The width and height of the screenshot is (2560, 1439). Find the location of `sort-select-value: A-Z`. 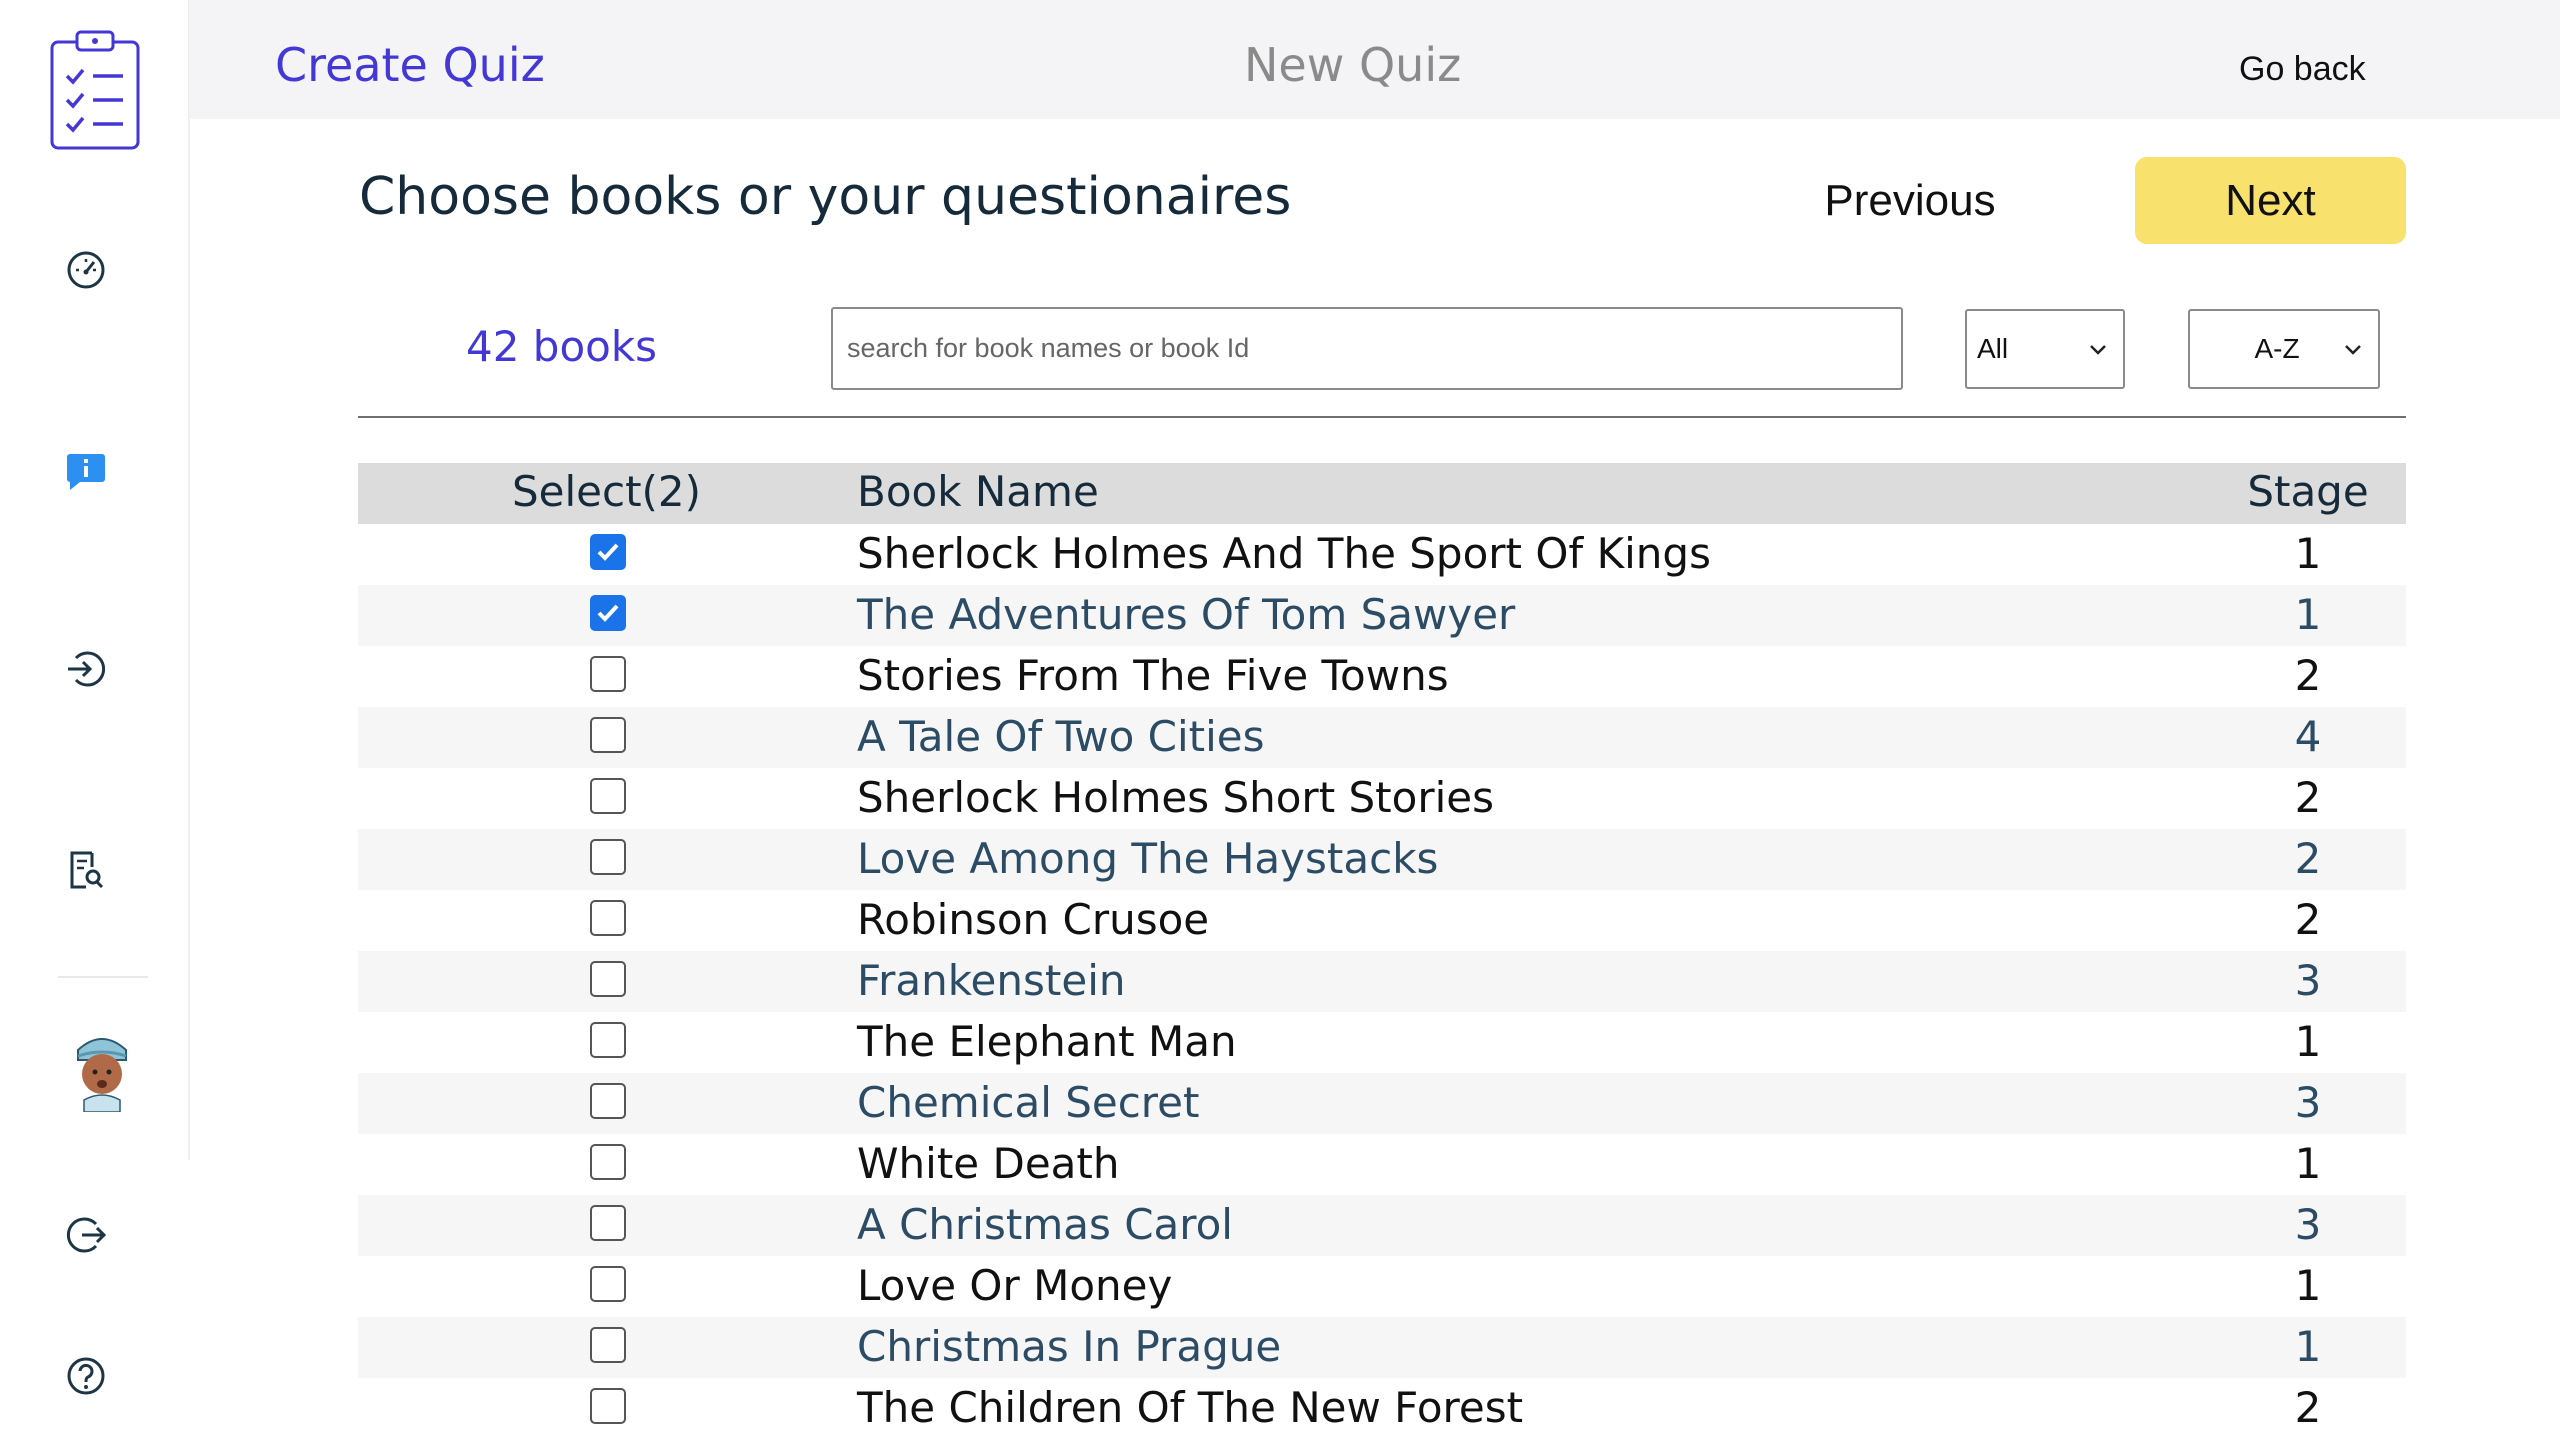

sort-select-value: A-Z is located at coordinates (2277, 348).